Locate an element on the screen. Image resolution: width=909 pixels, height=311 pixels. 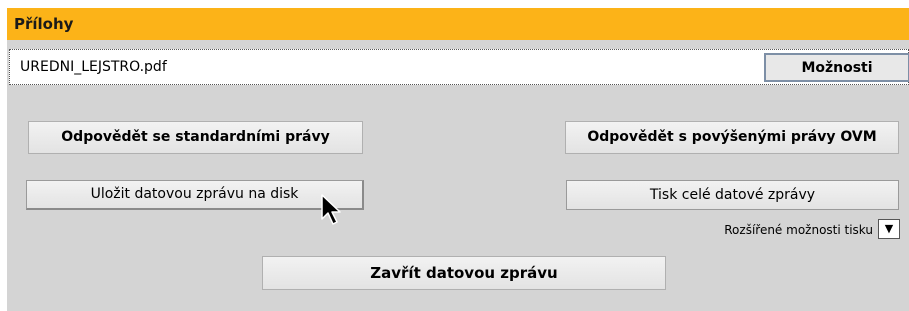
reply-ovm-button: Odpovědět s povýšenými právy OVM is located at coordinates (732, 137).